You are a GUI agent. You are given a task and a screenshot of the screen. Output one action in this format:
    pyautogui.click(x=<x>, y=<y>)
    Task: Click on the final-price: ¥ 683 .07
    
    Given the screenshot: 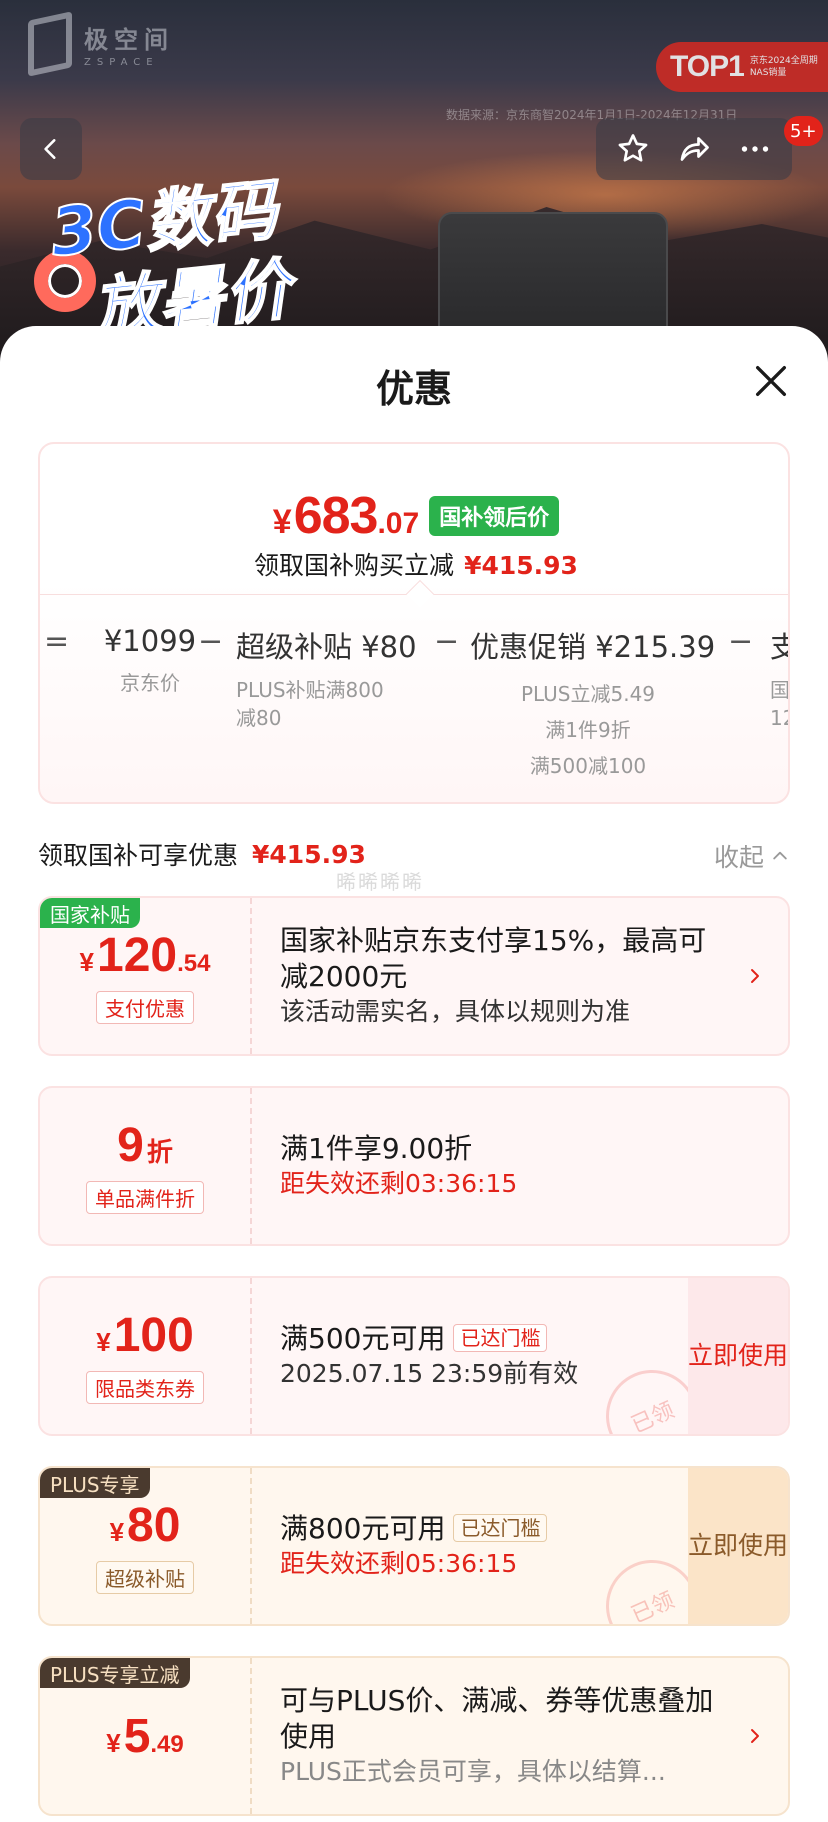 What is the action you would take?
    pyautogui.click(x=346, y=516)
    